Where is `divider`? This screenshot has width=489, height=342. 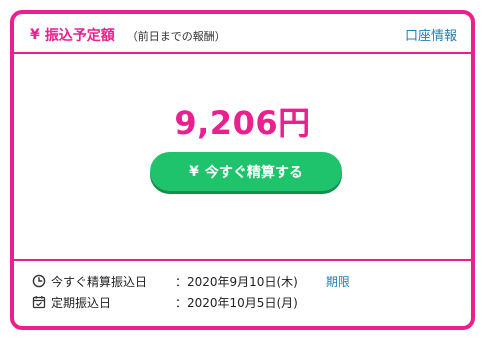
divider is located at coordinates (242, 260).